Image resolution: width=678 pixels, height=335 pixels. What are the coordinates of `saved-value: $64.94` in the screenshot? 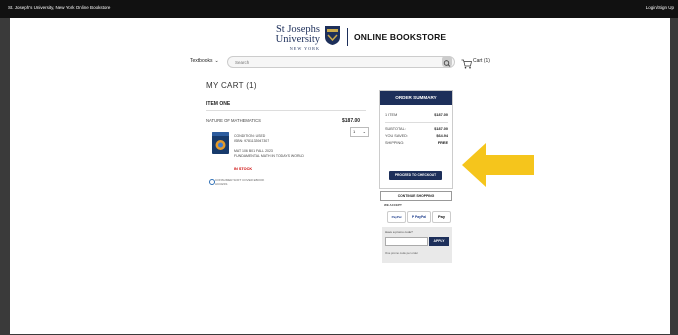 It's located at (442, 136).